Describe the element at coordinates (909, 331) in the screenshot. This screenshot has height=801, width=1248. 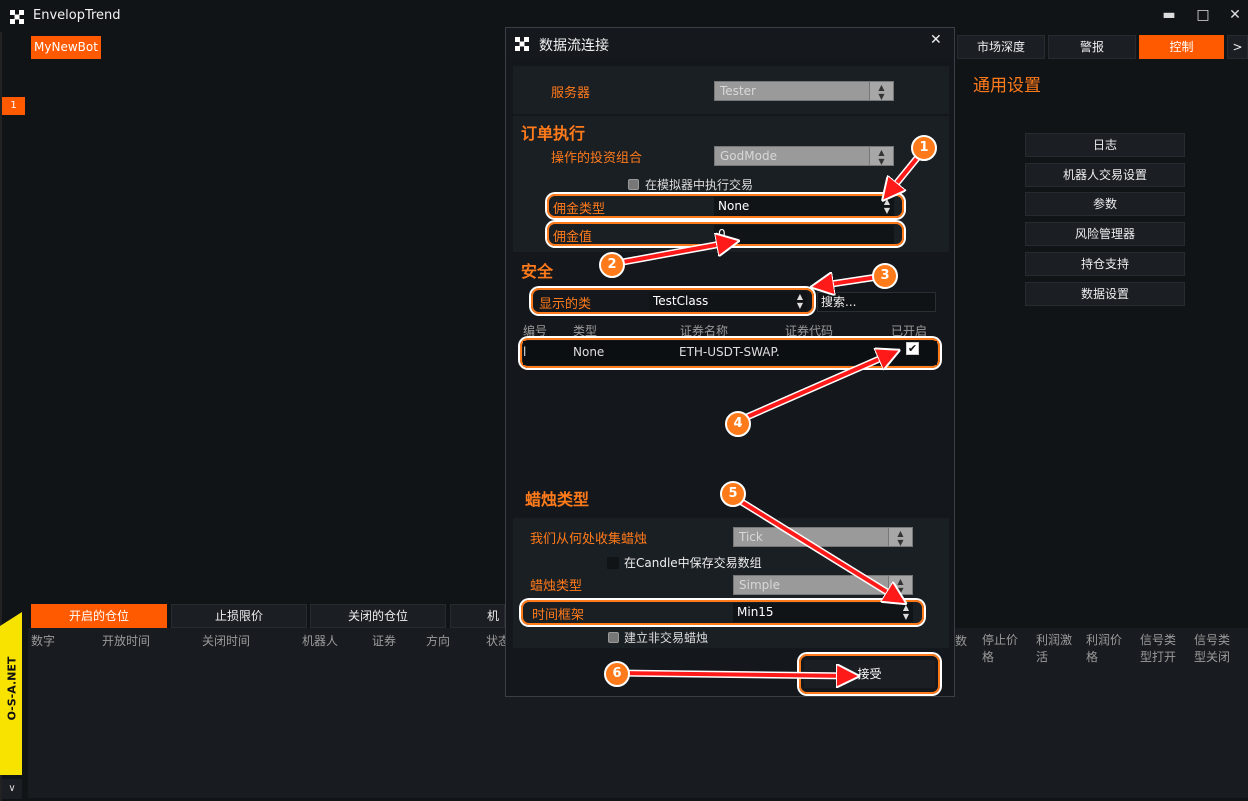
I see `table-header-enabled: 已开启` at that location.